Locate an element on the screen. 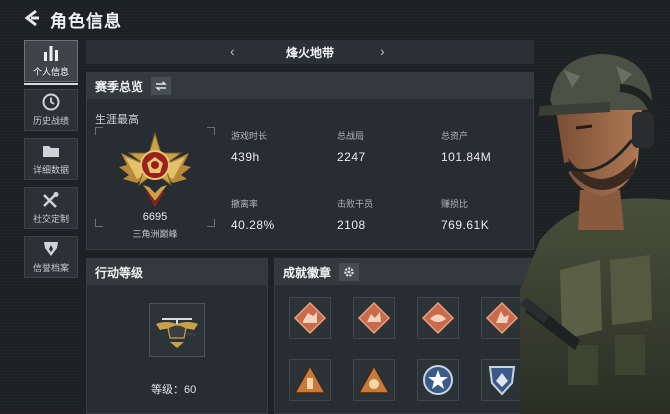  career-best-label: 生涯最高 is located at coordinates (117, 120).